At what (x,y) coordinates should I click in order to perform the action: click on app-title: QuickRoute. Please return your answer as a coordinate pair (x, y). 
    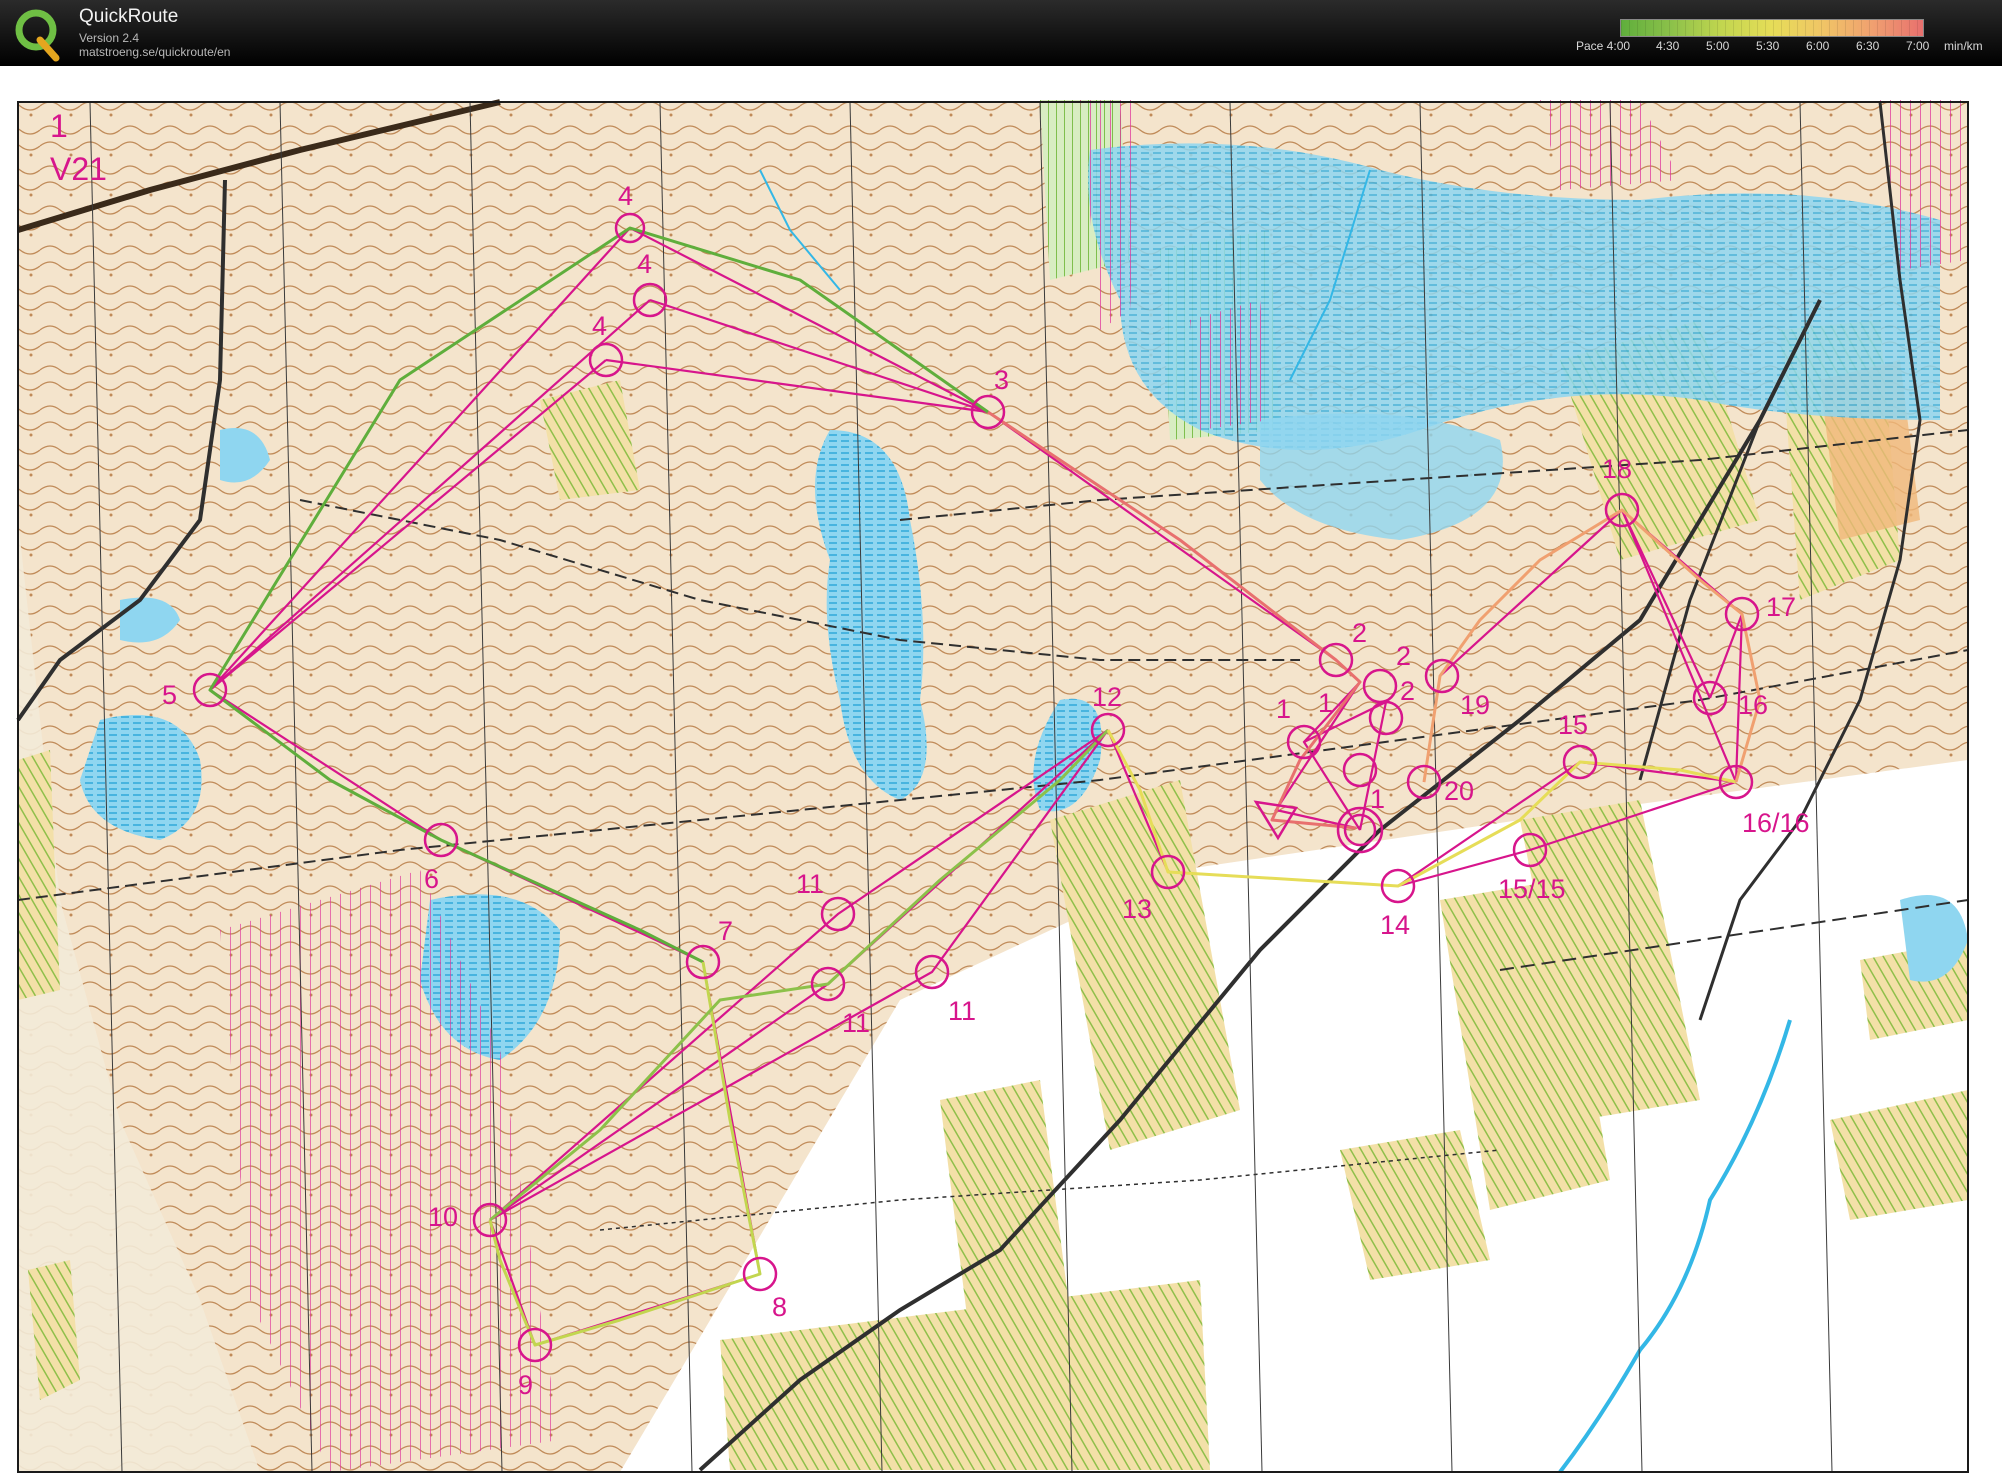
    Looking at the image, I should click on (129, 16).